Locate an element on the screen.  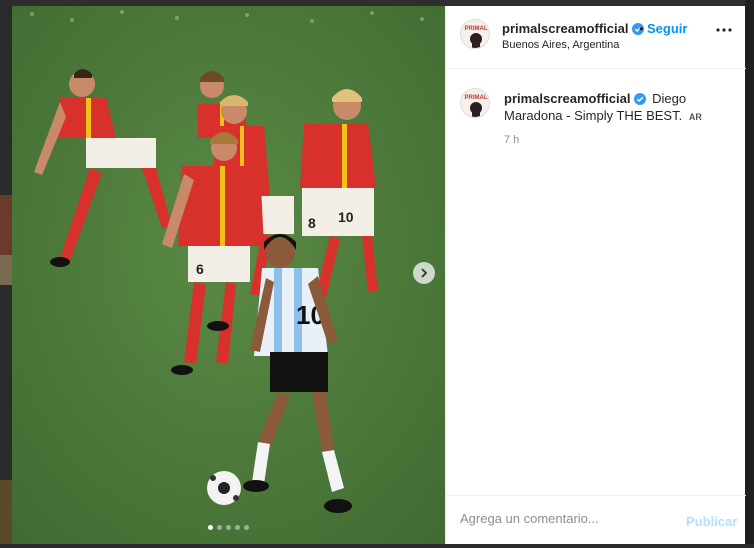
publish-button: Publicar is located at coordinates (711, 521).